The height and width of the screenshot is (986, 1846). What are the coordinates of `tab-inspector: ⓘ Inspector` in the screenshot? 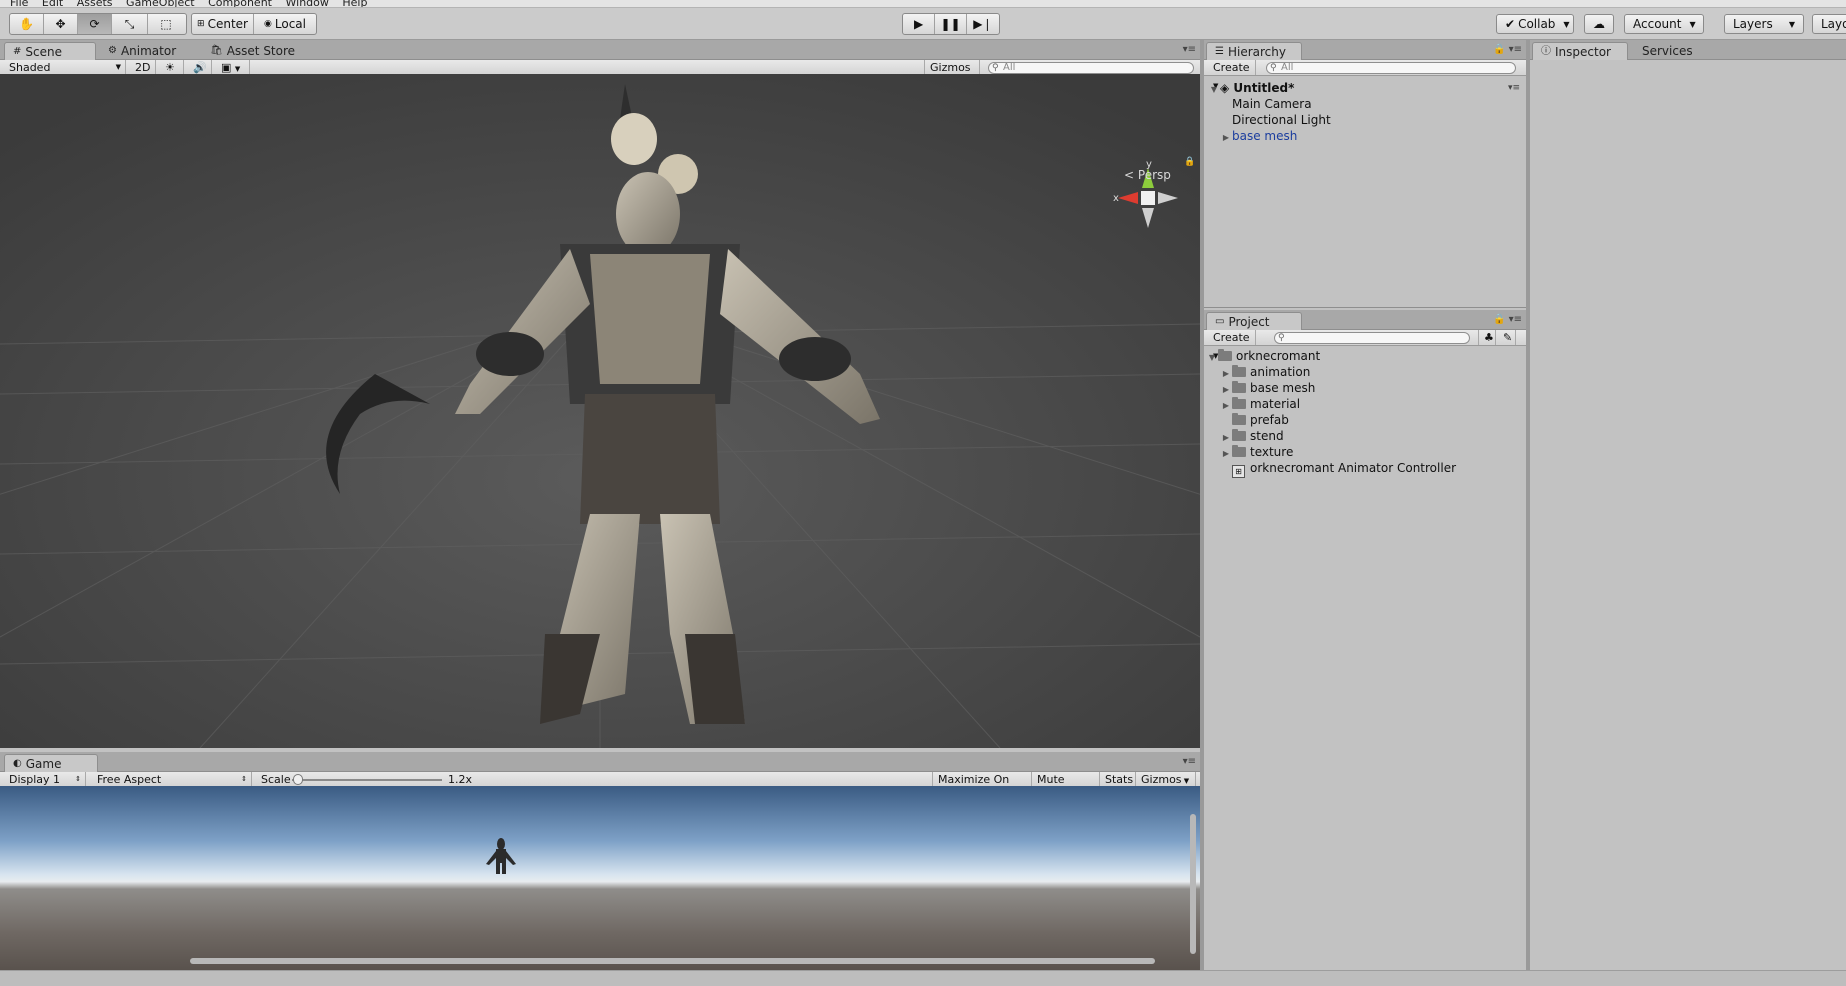 It's located at (1580, 51).